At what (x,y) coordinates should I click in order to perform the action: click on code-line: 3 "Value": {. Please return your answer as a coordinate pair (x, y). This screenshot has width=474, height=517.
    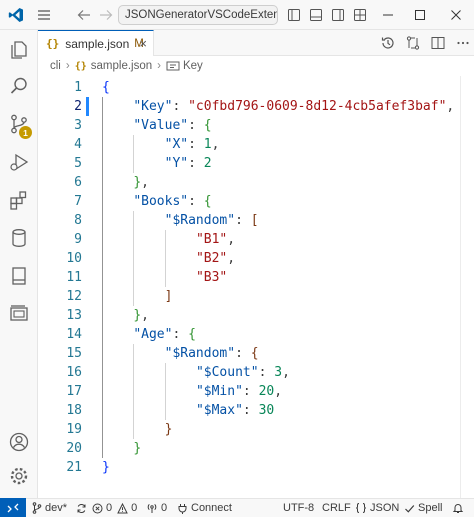
    Looking at the image, I should click on (256, 125).